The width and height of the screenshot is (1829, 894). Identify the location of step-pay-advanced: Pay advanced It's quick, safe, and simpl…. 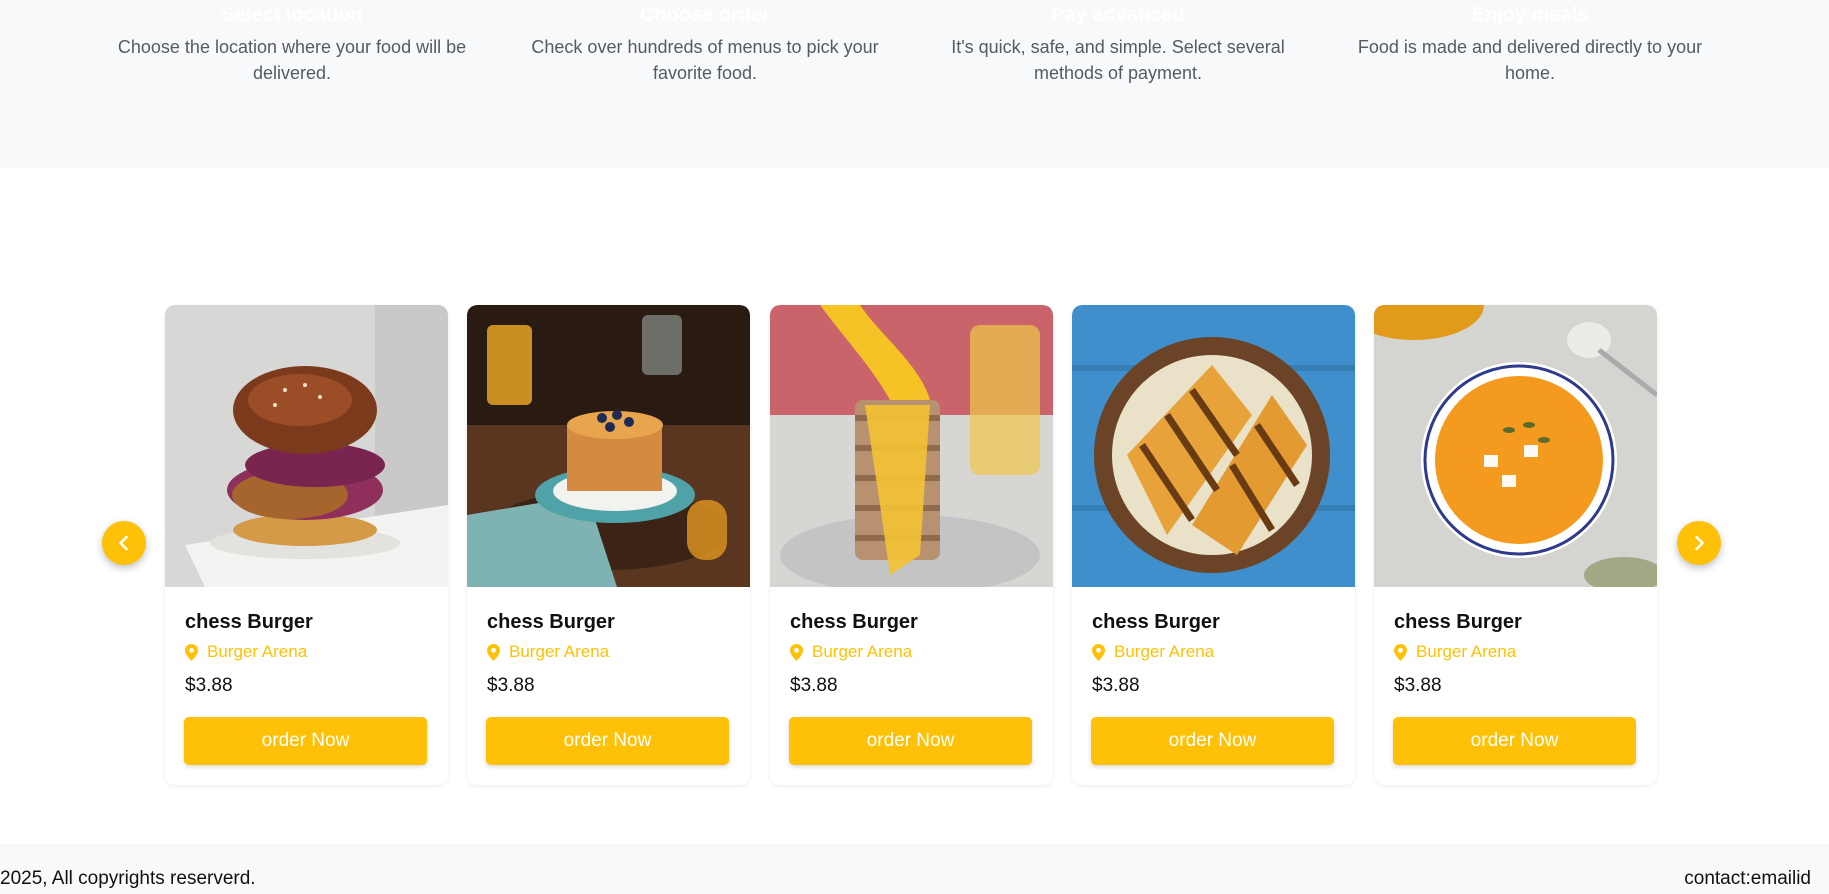
(1118, 43).